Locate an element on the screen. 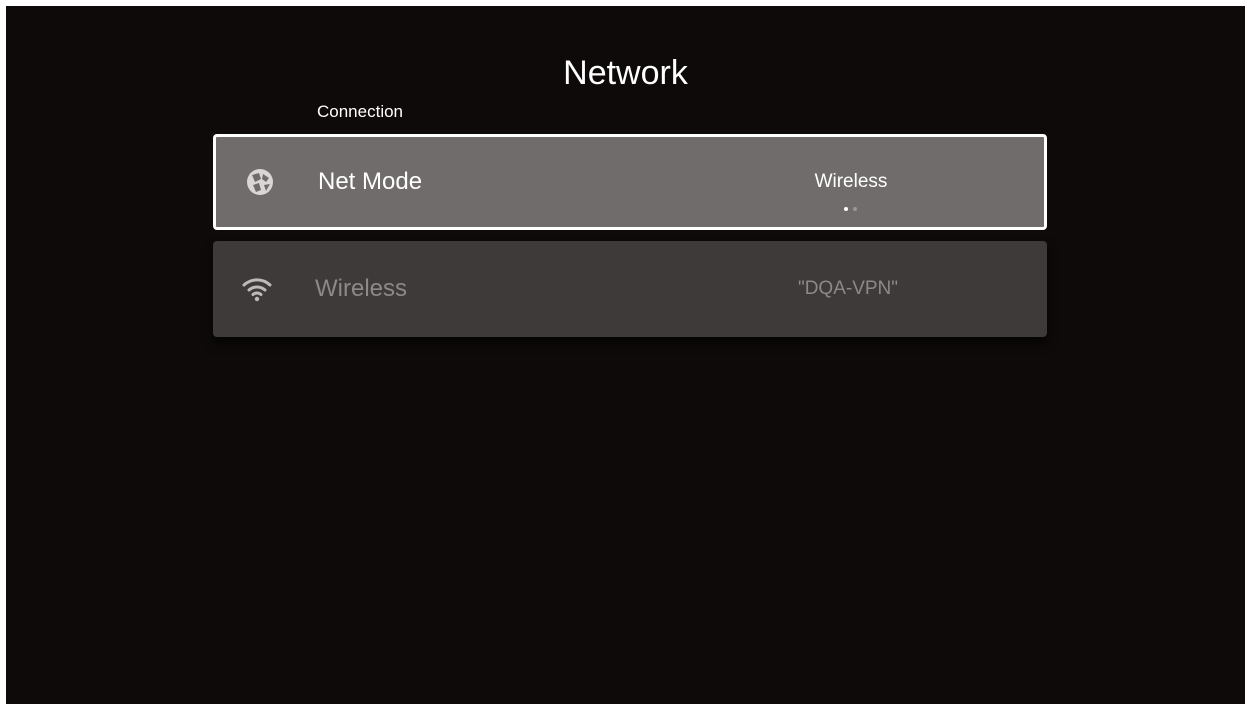 The image size is (1251, 704). option-dot-active is located at coordinates (846, 209).